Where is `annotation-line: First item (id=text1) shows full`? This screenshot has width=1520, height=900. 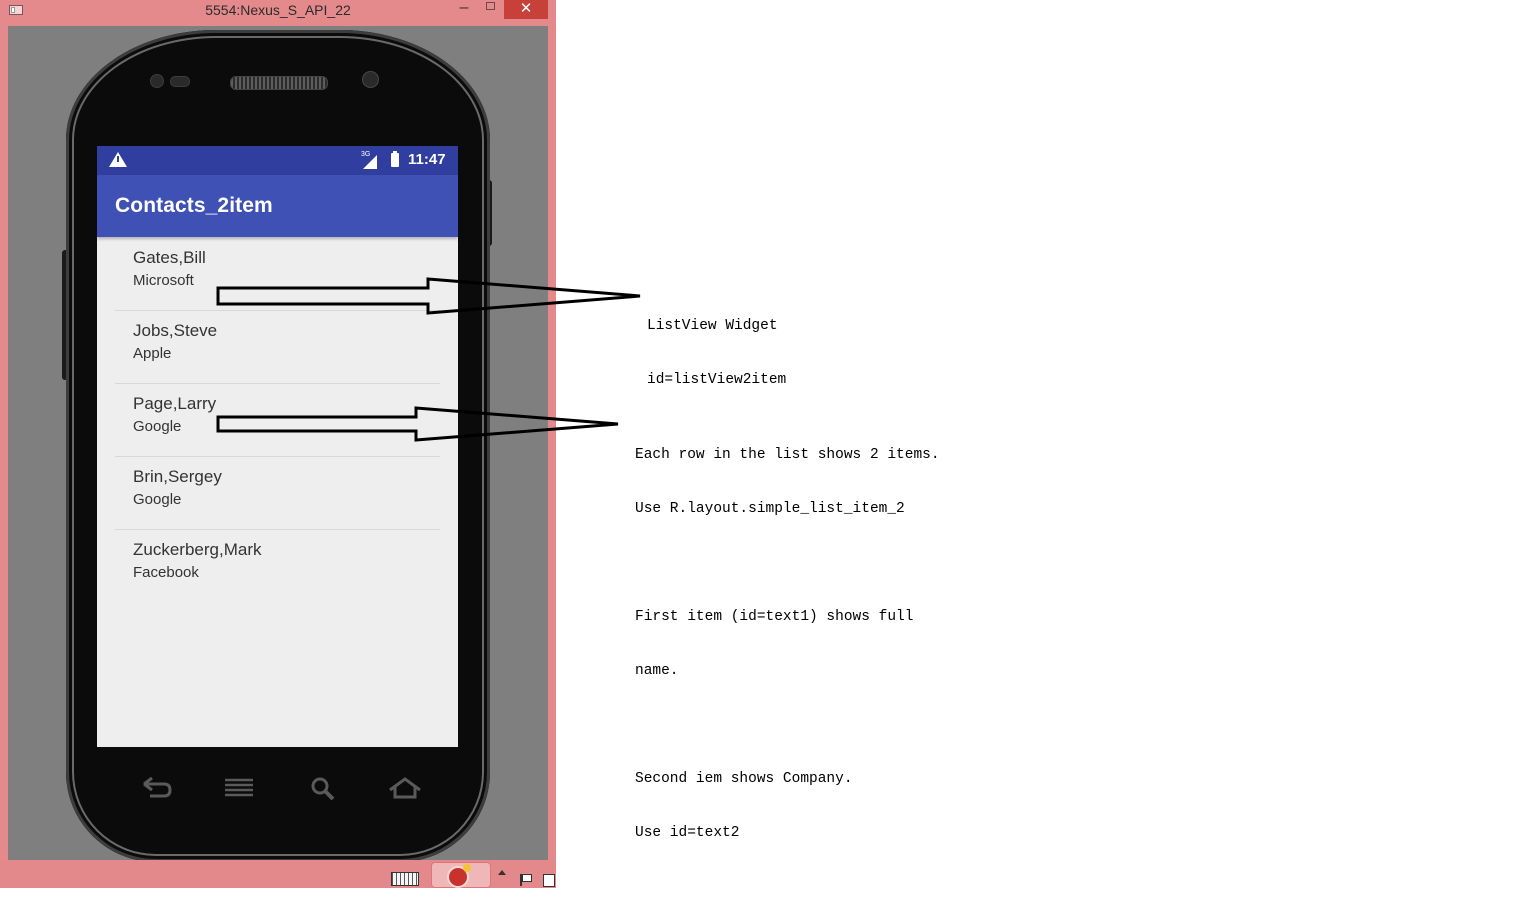 annotation-line: First item (id=text1) shows full is located at coordinates (774, 617).